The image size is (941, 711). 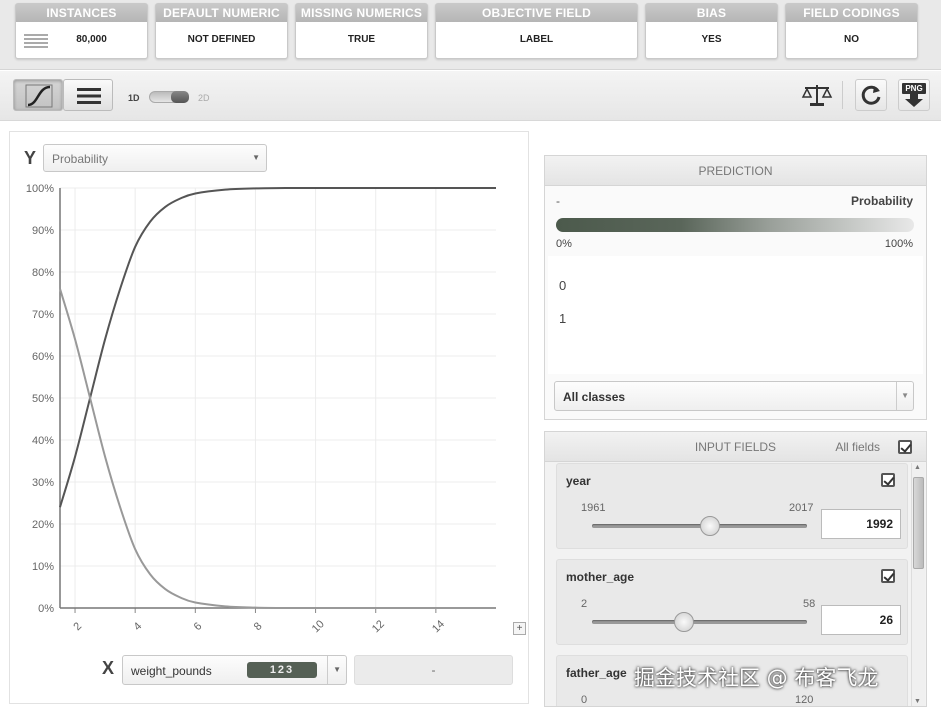 I want to click on y-axis-select: Probability ▼, so click(x=155, y=158).